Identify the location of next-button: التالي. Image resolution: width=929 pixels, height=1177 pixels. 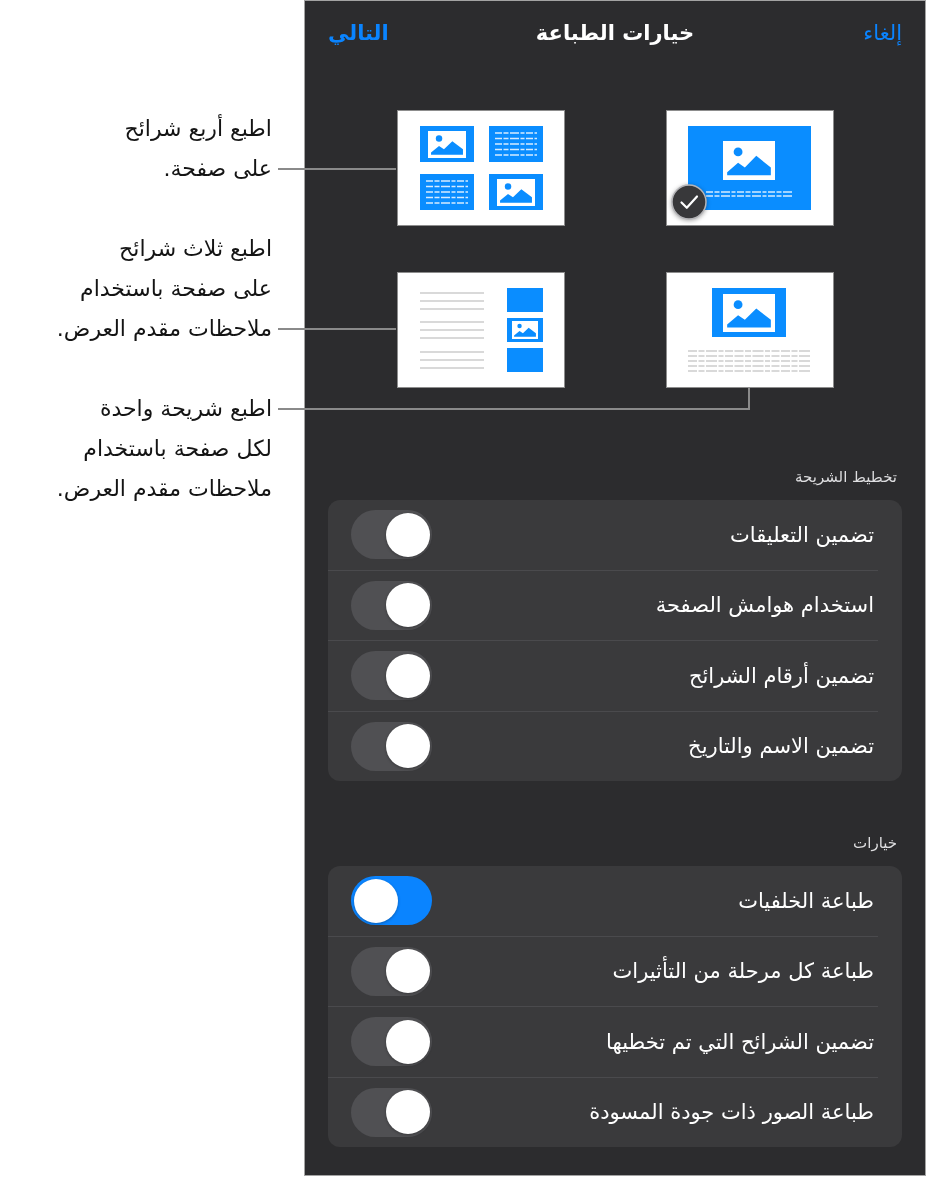
(358, 32).